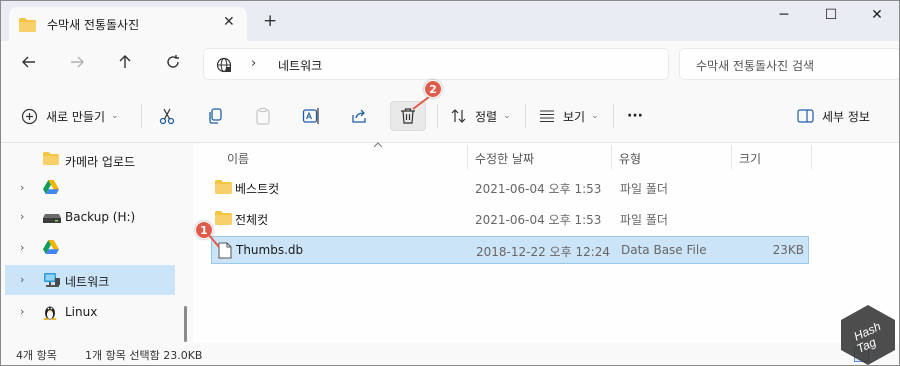 This screenshot has height=366, width=900. I want to click on back-button, so click(29, 65).